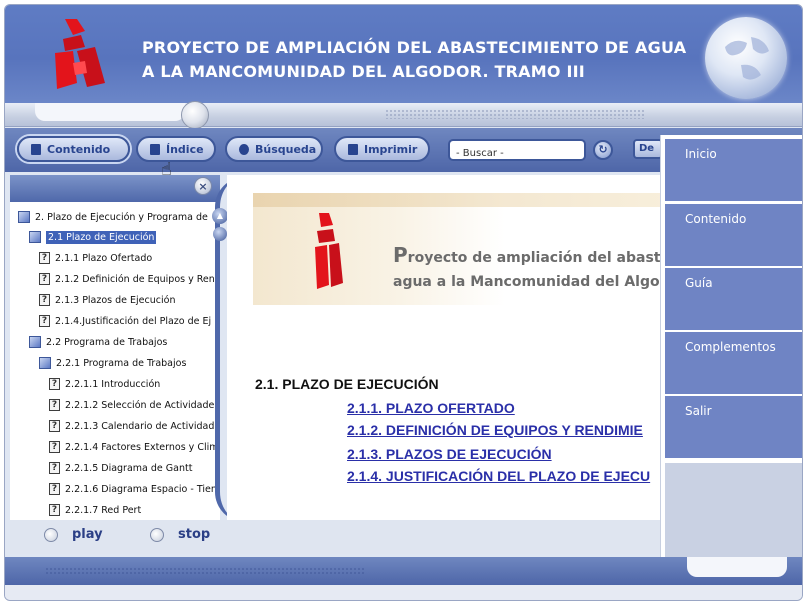 Image resolution: width=807 pixels, height=605 pixels. What do you see at coordinates (87, 534) in the screenshot?
I see `play-label: play` at bounding box center [87, 534].